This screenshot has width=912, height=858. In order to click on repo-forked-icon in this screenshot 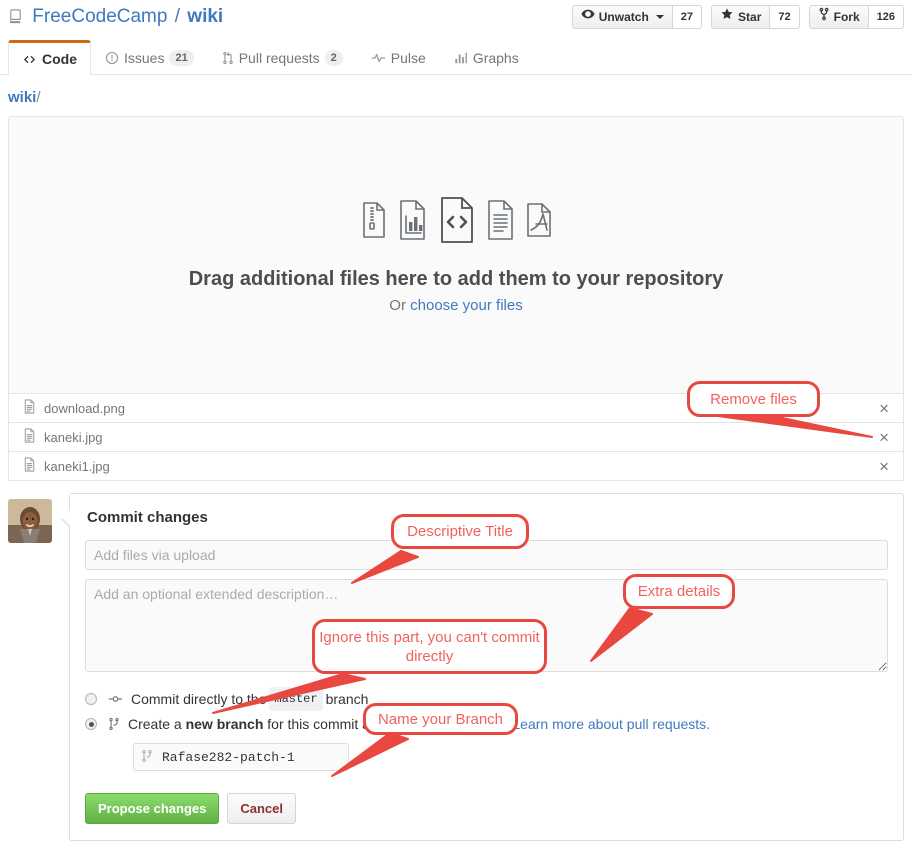, I will do `click(15, 19)`.